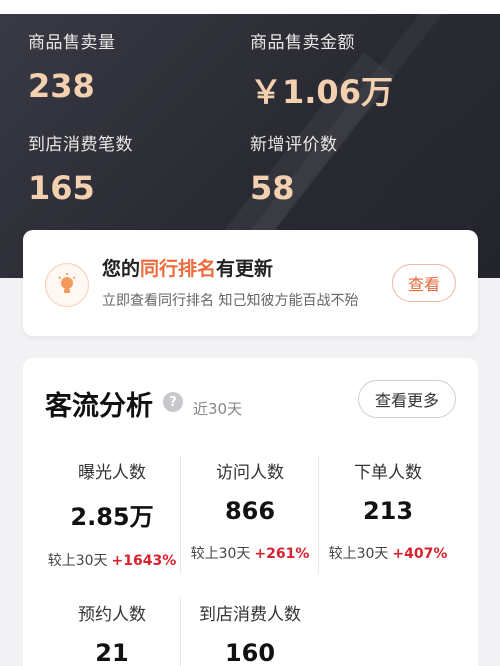 Image resolution: width=500 pixels, height=666 pixels. Describe the element at coordinates (112, 517) in the screenshot. I see `metric-value: 2.85万` at that location.